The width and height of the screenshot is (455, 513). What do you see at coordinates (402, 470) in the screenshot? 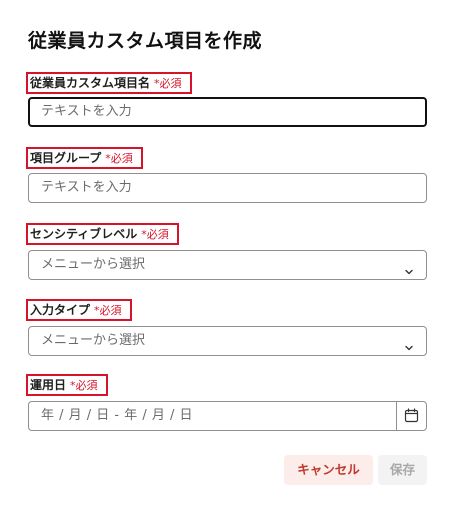
I see `save-button: 保存` at bounding box center [402, 470].